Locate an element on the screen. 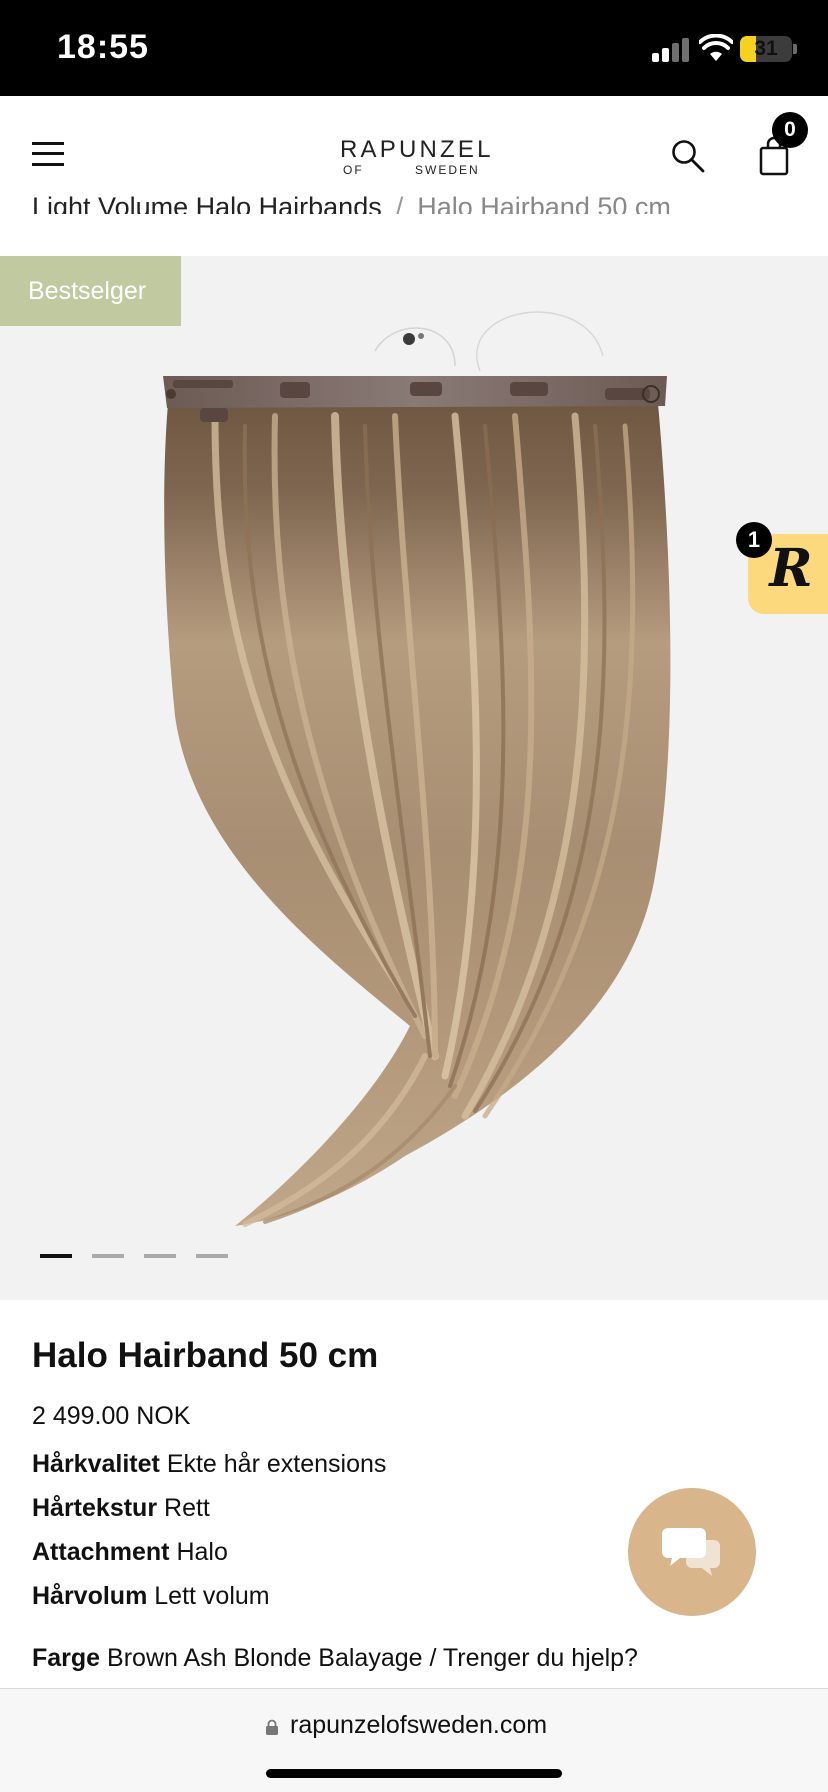 Image resolution: width=828 pixels, height=1792 pixels. logo-sub-left: OF is located at coordinates (353, 170).